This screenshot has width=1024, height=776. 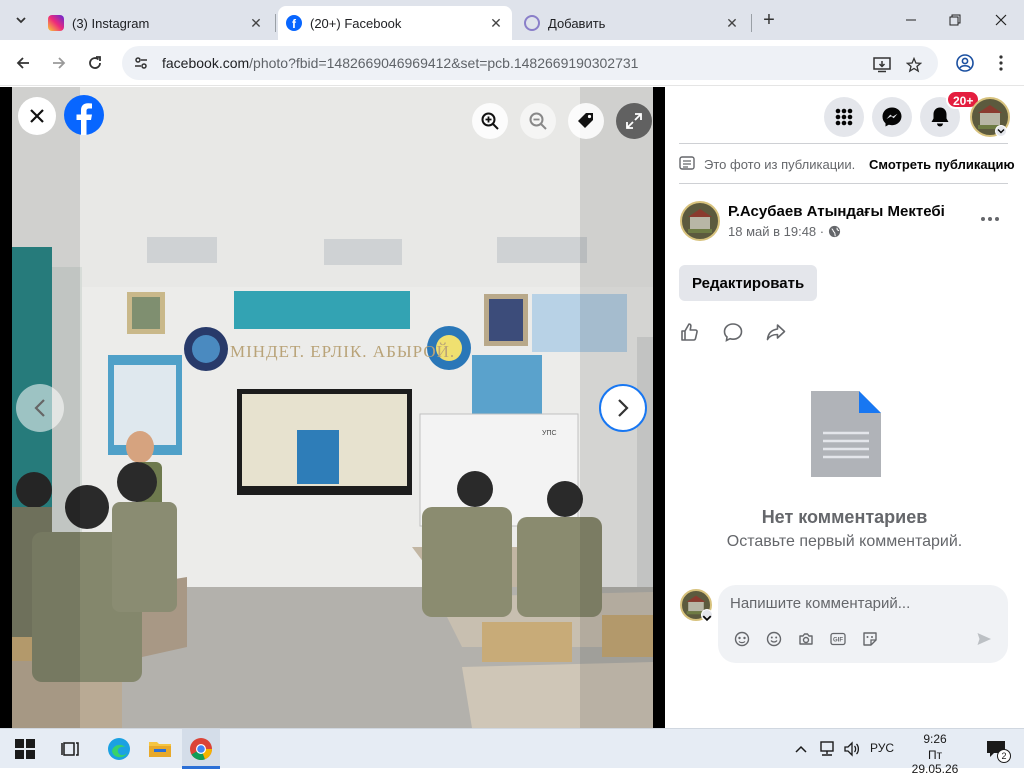 I want to click on restore-button, so click(x=955, y=20).